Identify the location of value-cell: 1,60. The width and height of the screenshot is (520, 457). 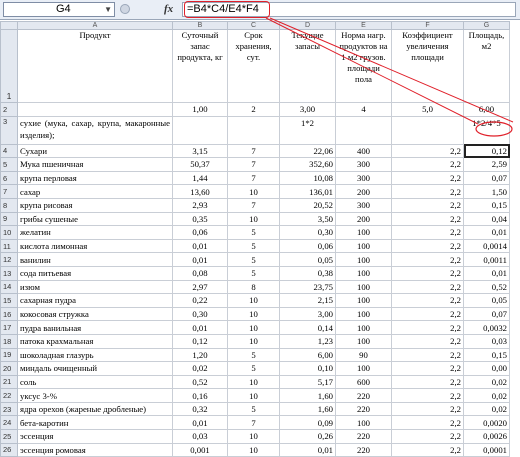
(307, 409).